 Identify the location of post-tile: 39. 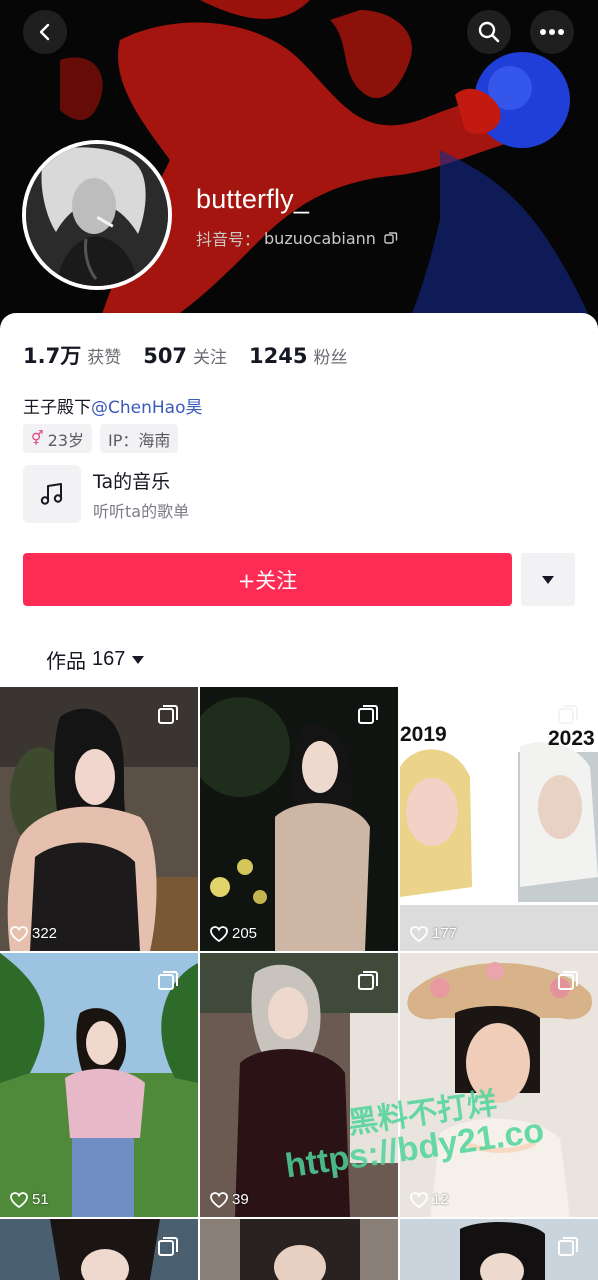
(299, 1085).